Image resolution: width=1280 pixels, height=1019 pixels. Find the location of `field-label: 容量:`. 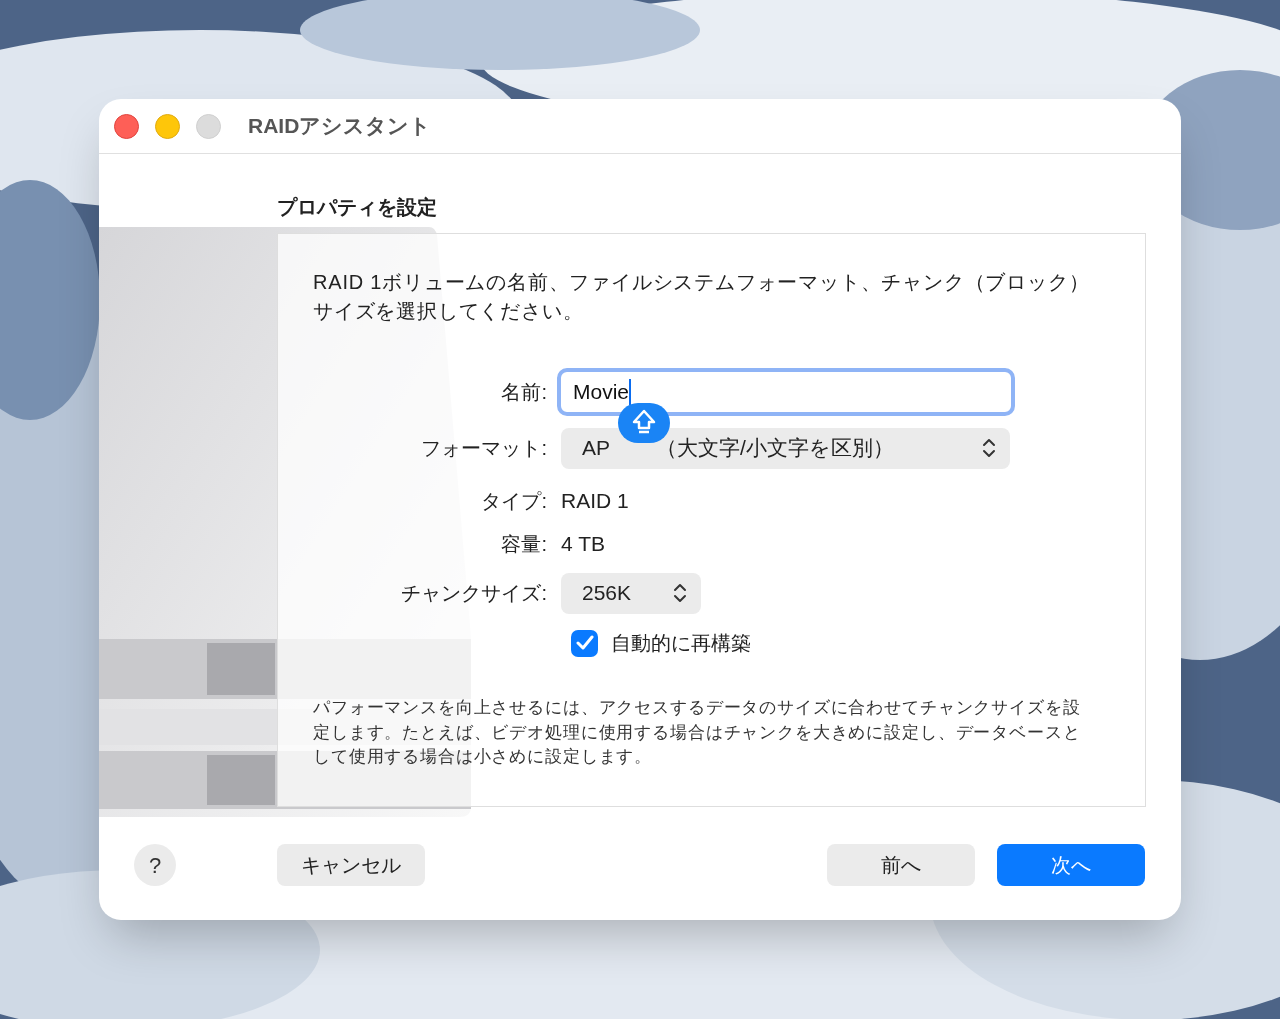

field-label: 容量: is located at coordinates (524, 544).